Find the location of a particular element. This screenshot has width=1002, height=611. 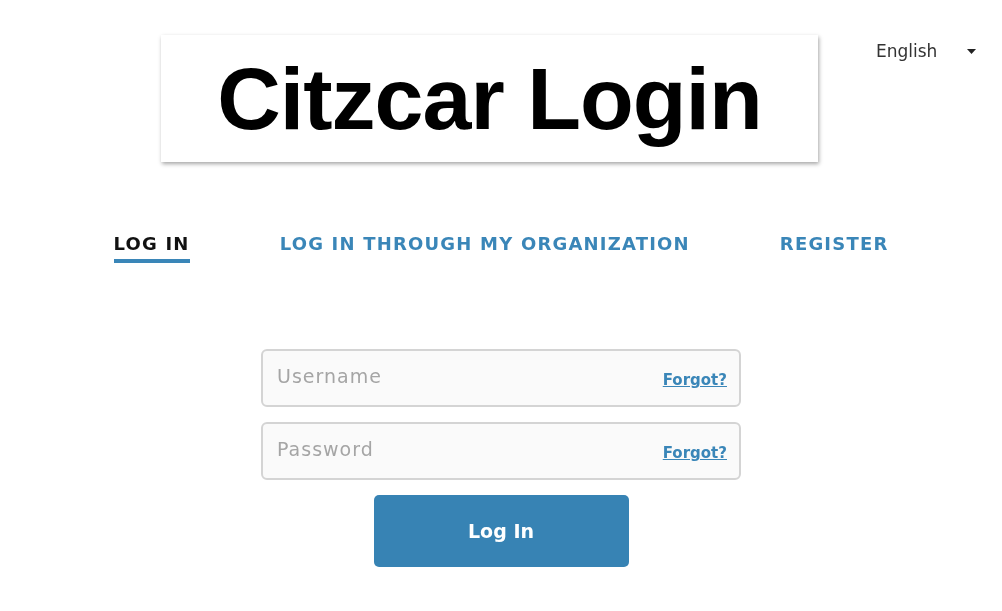

input-field: Password Forgot? is located at coordinates (501, 451).